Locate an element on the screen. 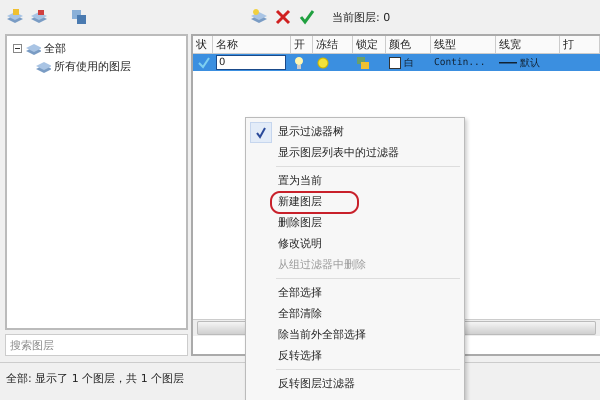 Image resolution: width=600 pixels, height=400 pixels. color-name: 白 is located at coordinates (409, 63).